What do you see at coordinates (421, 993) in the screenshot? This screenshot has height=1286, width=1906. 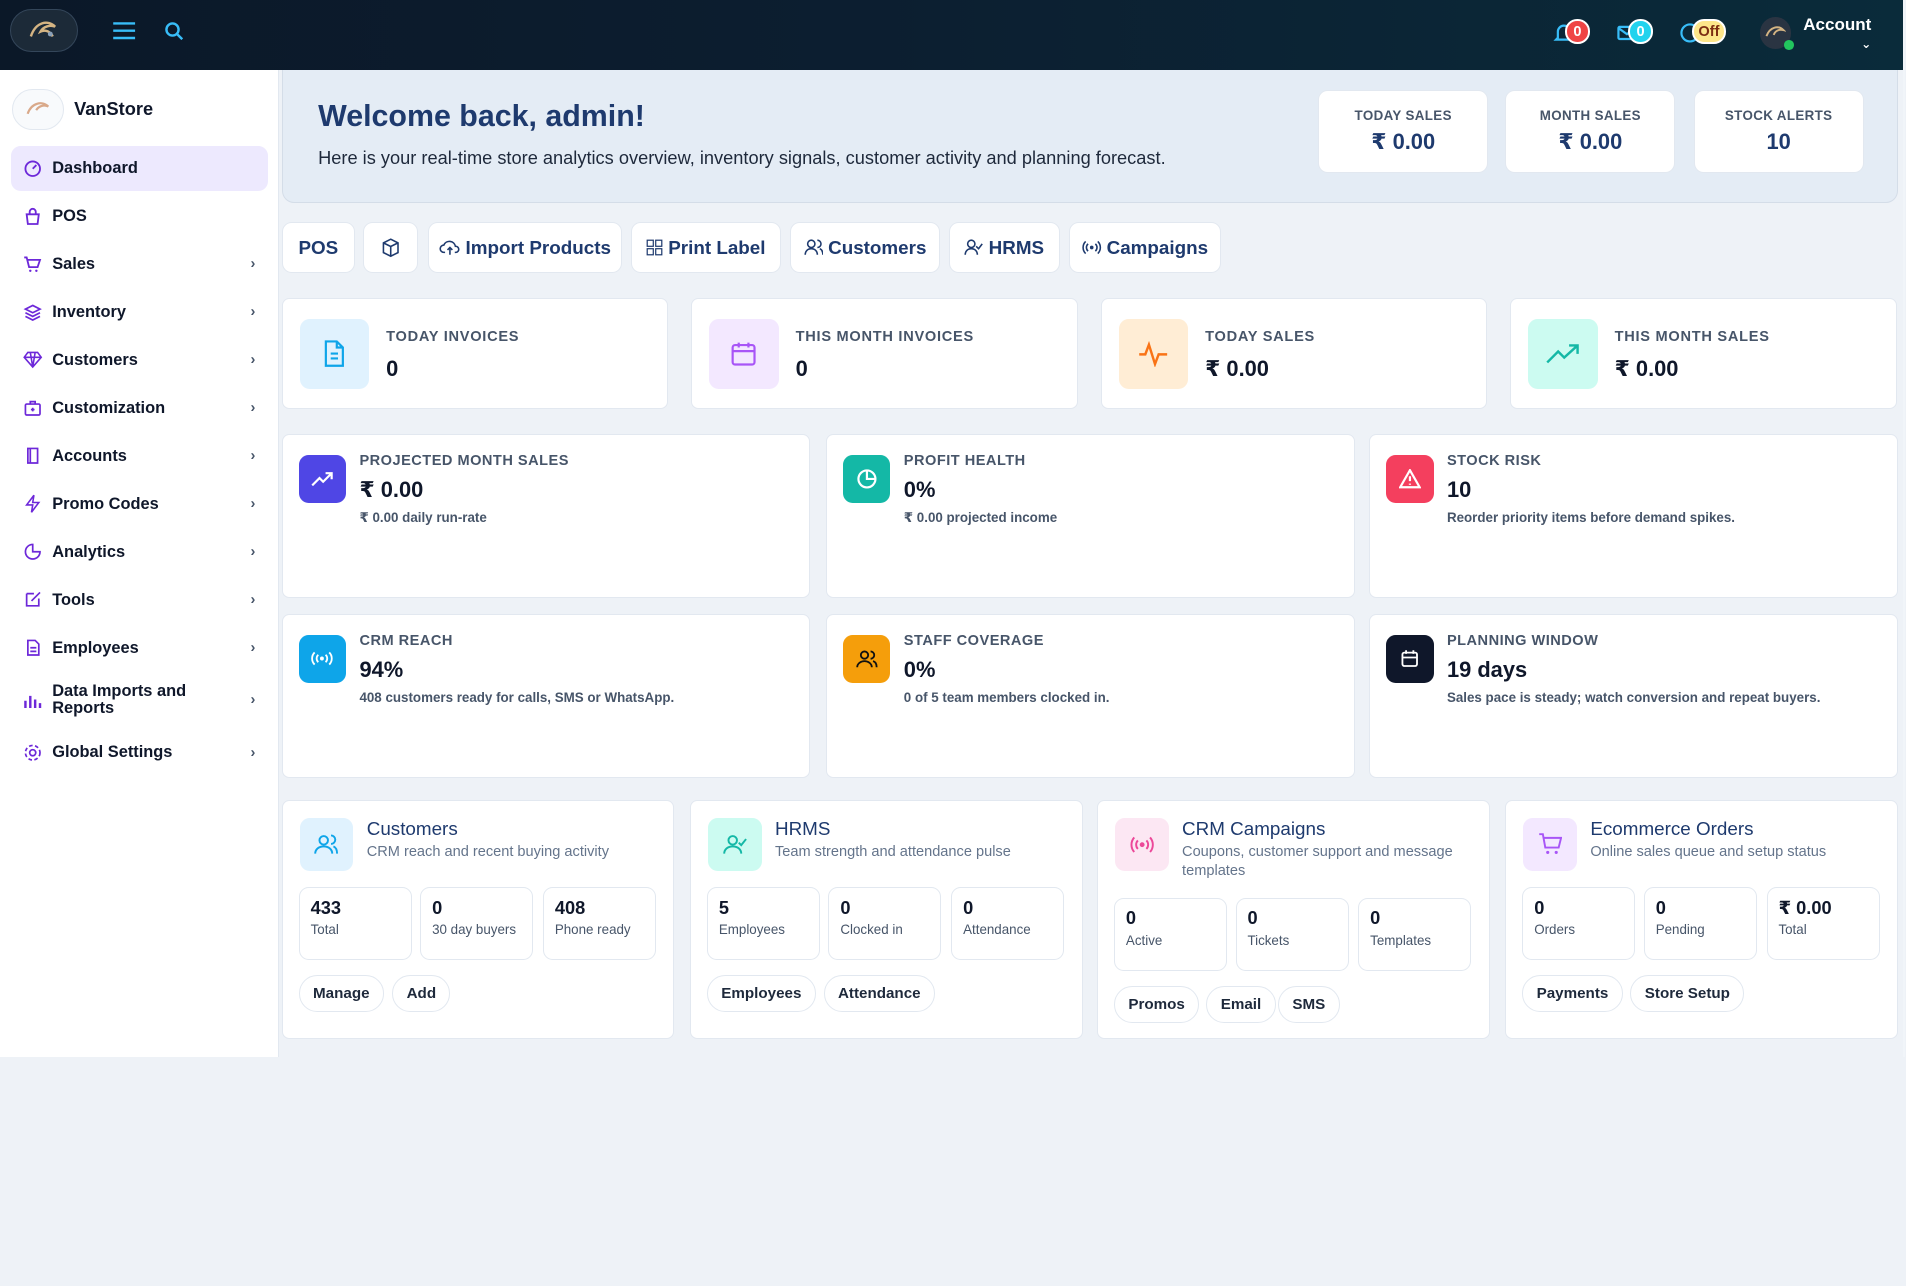 I see `add-customer-button: Add` at bounding box center [421, 993].